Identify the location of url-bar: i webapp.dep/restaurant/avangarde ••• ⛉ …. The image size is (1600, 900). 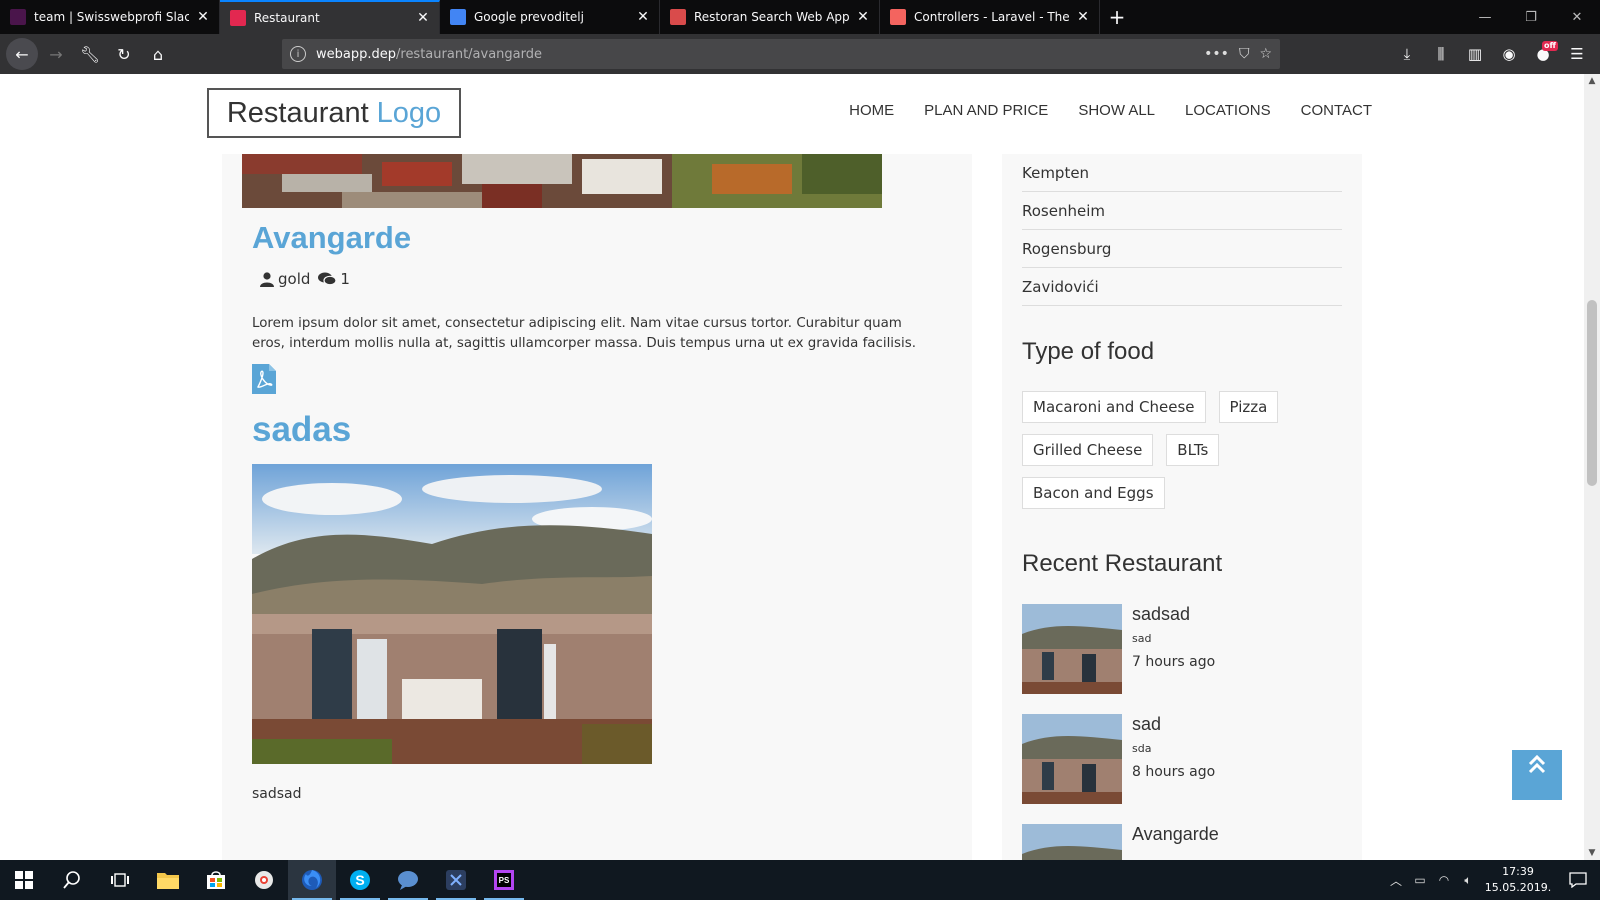
(781, 54).